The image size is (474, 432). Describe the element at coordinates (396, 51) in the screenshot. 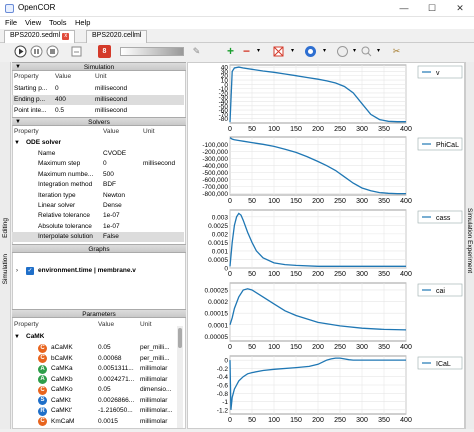

I see `tools-icon: ✂` at that location.